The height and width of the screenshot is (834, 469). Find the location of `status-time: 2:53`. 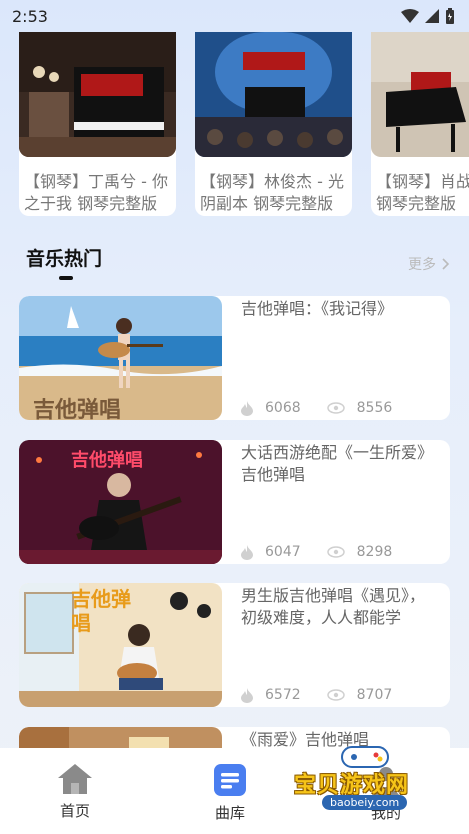

status-time: 2:53 is located at coordinates (30, 16).